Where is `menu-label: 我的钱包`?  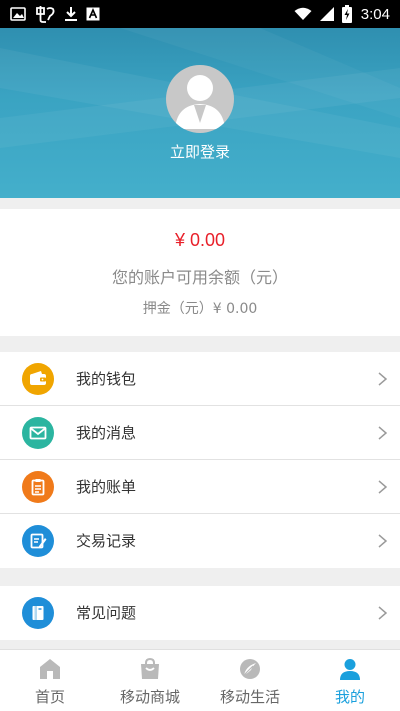
menu-label: 我的钱包 is located at coordinates (106, 379).